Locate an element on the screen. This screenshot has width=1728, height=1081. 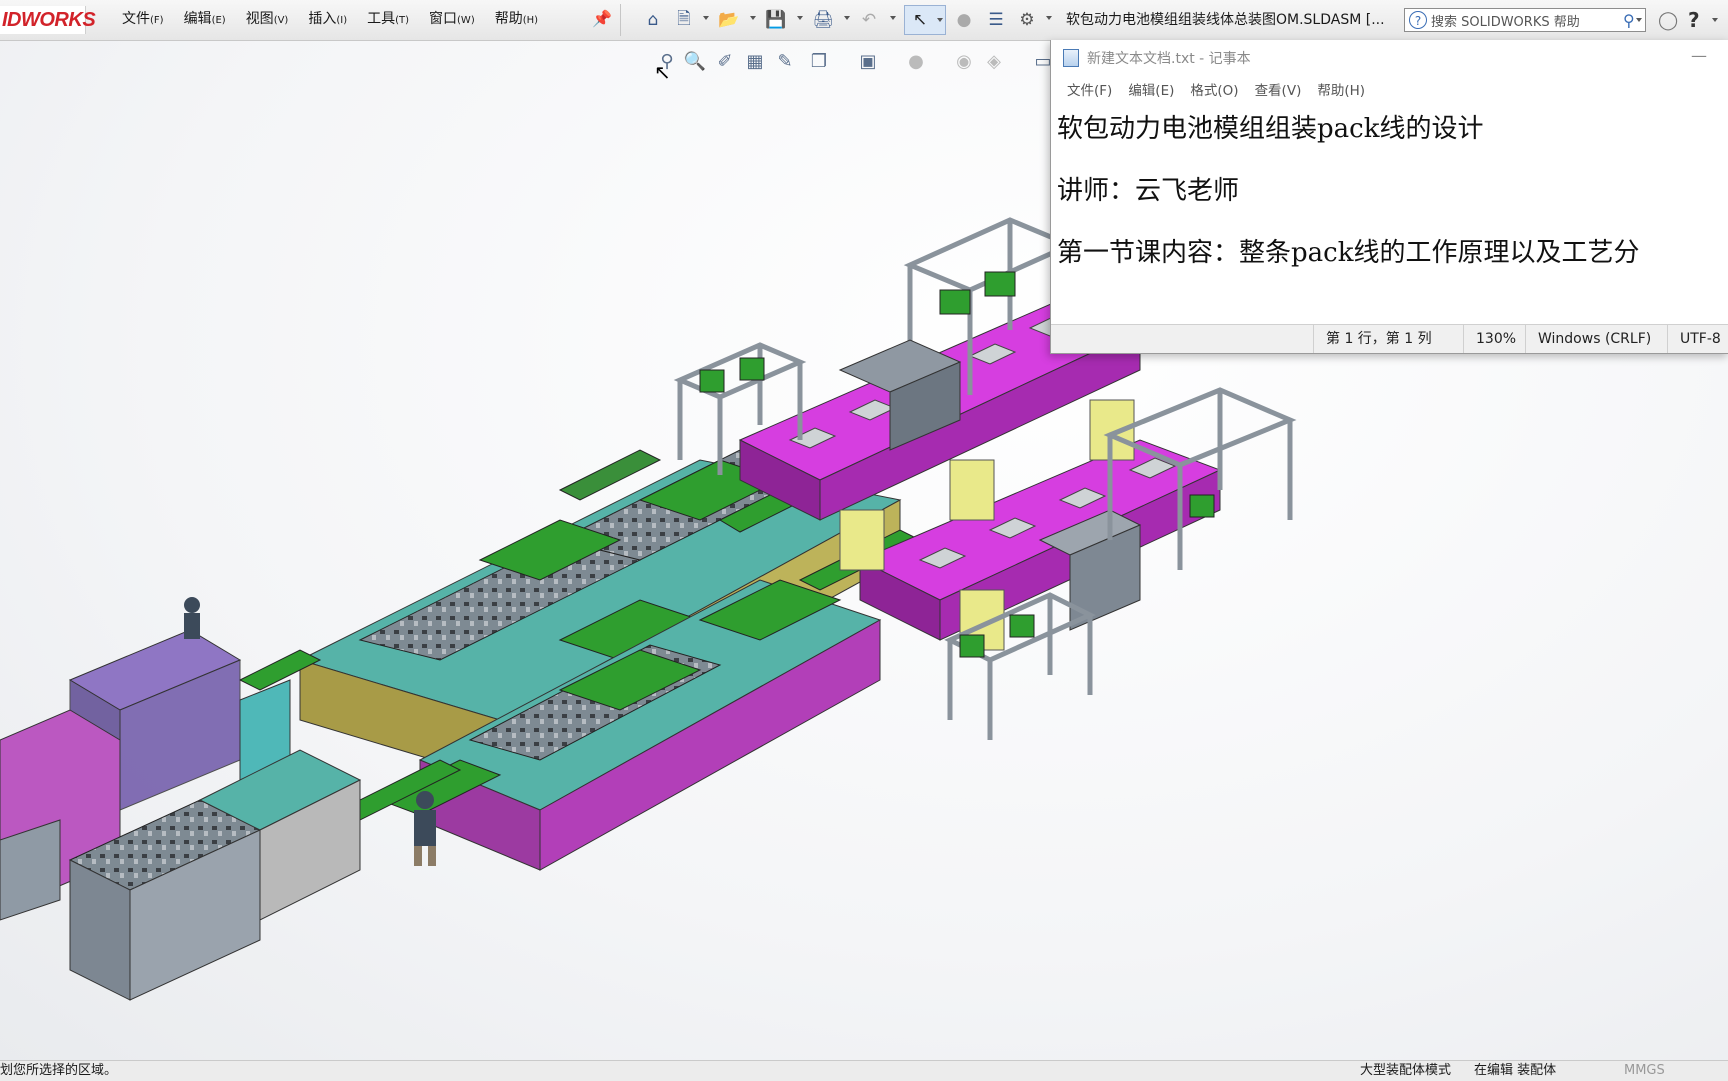
open-icon: 📂 is located at coordinates (729, 20).